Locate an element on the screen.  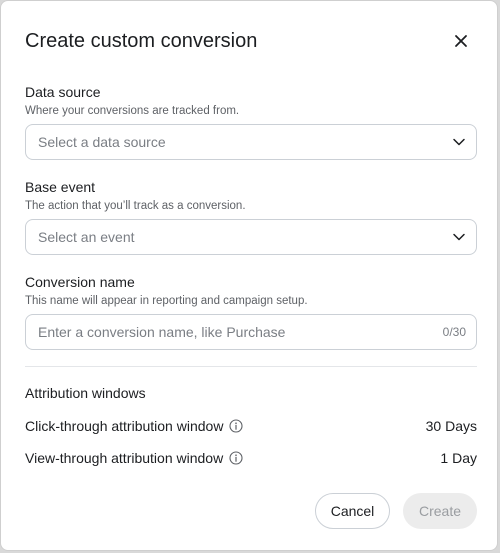
attribution-windows-title: Attribution windows is located at coordinates (85, 393).